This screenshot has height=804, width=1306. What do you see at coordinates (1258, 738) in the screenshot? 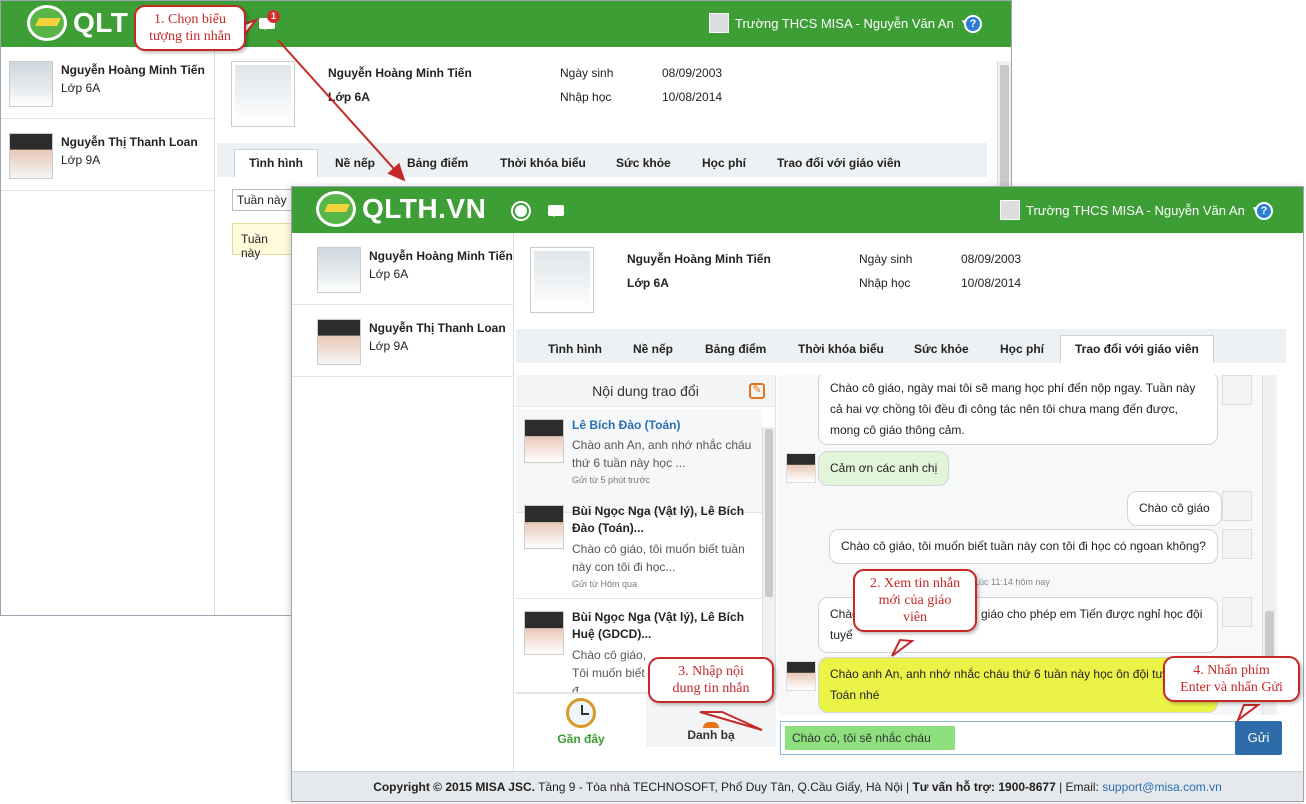
I see `send-button: Gửi` at bounding box center [1258, 738].